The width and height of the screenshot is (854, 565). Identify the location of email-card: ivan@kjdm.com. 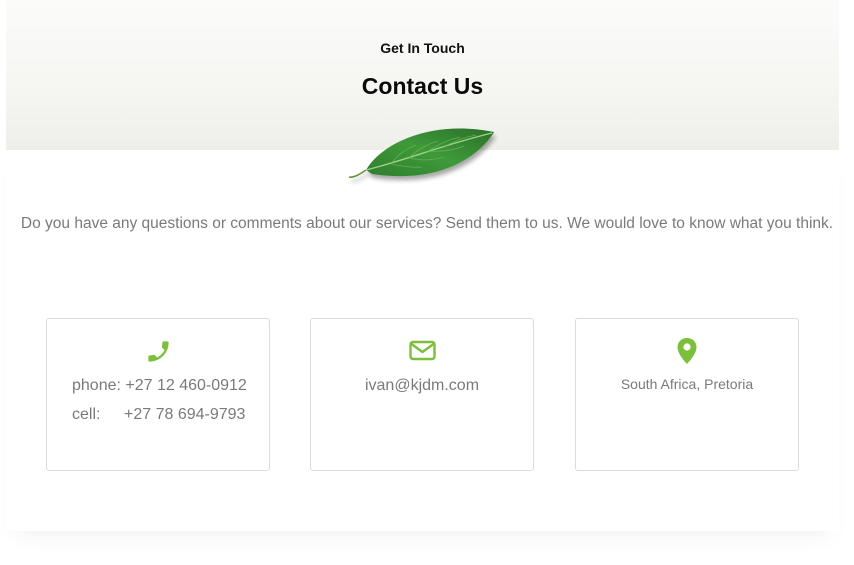
(422, 394).